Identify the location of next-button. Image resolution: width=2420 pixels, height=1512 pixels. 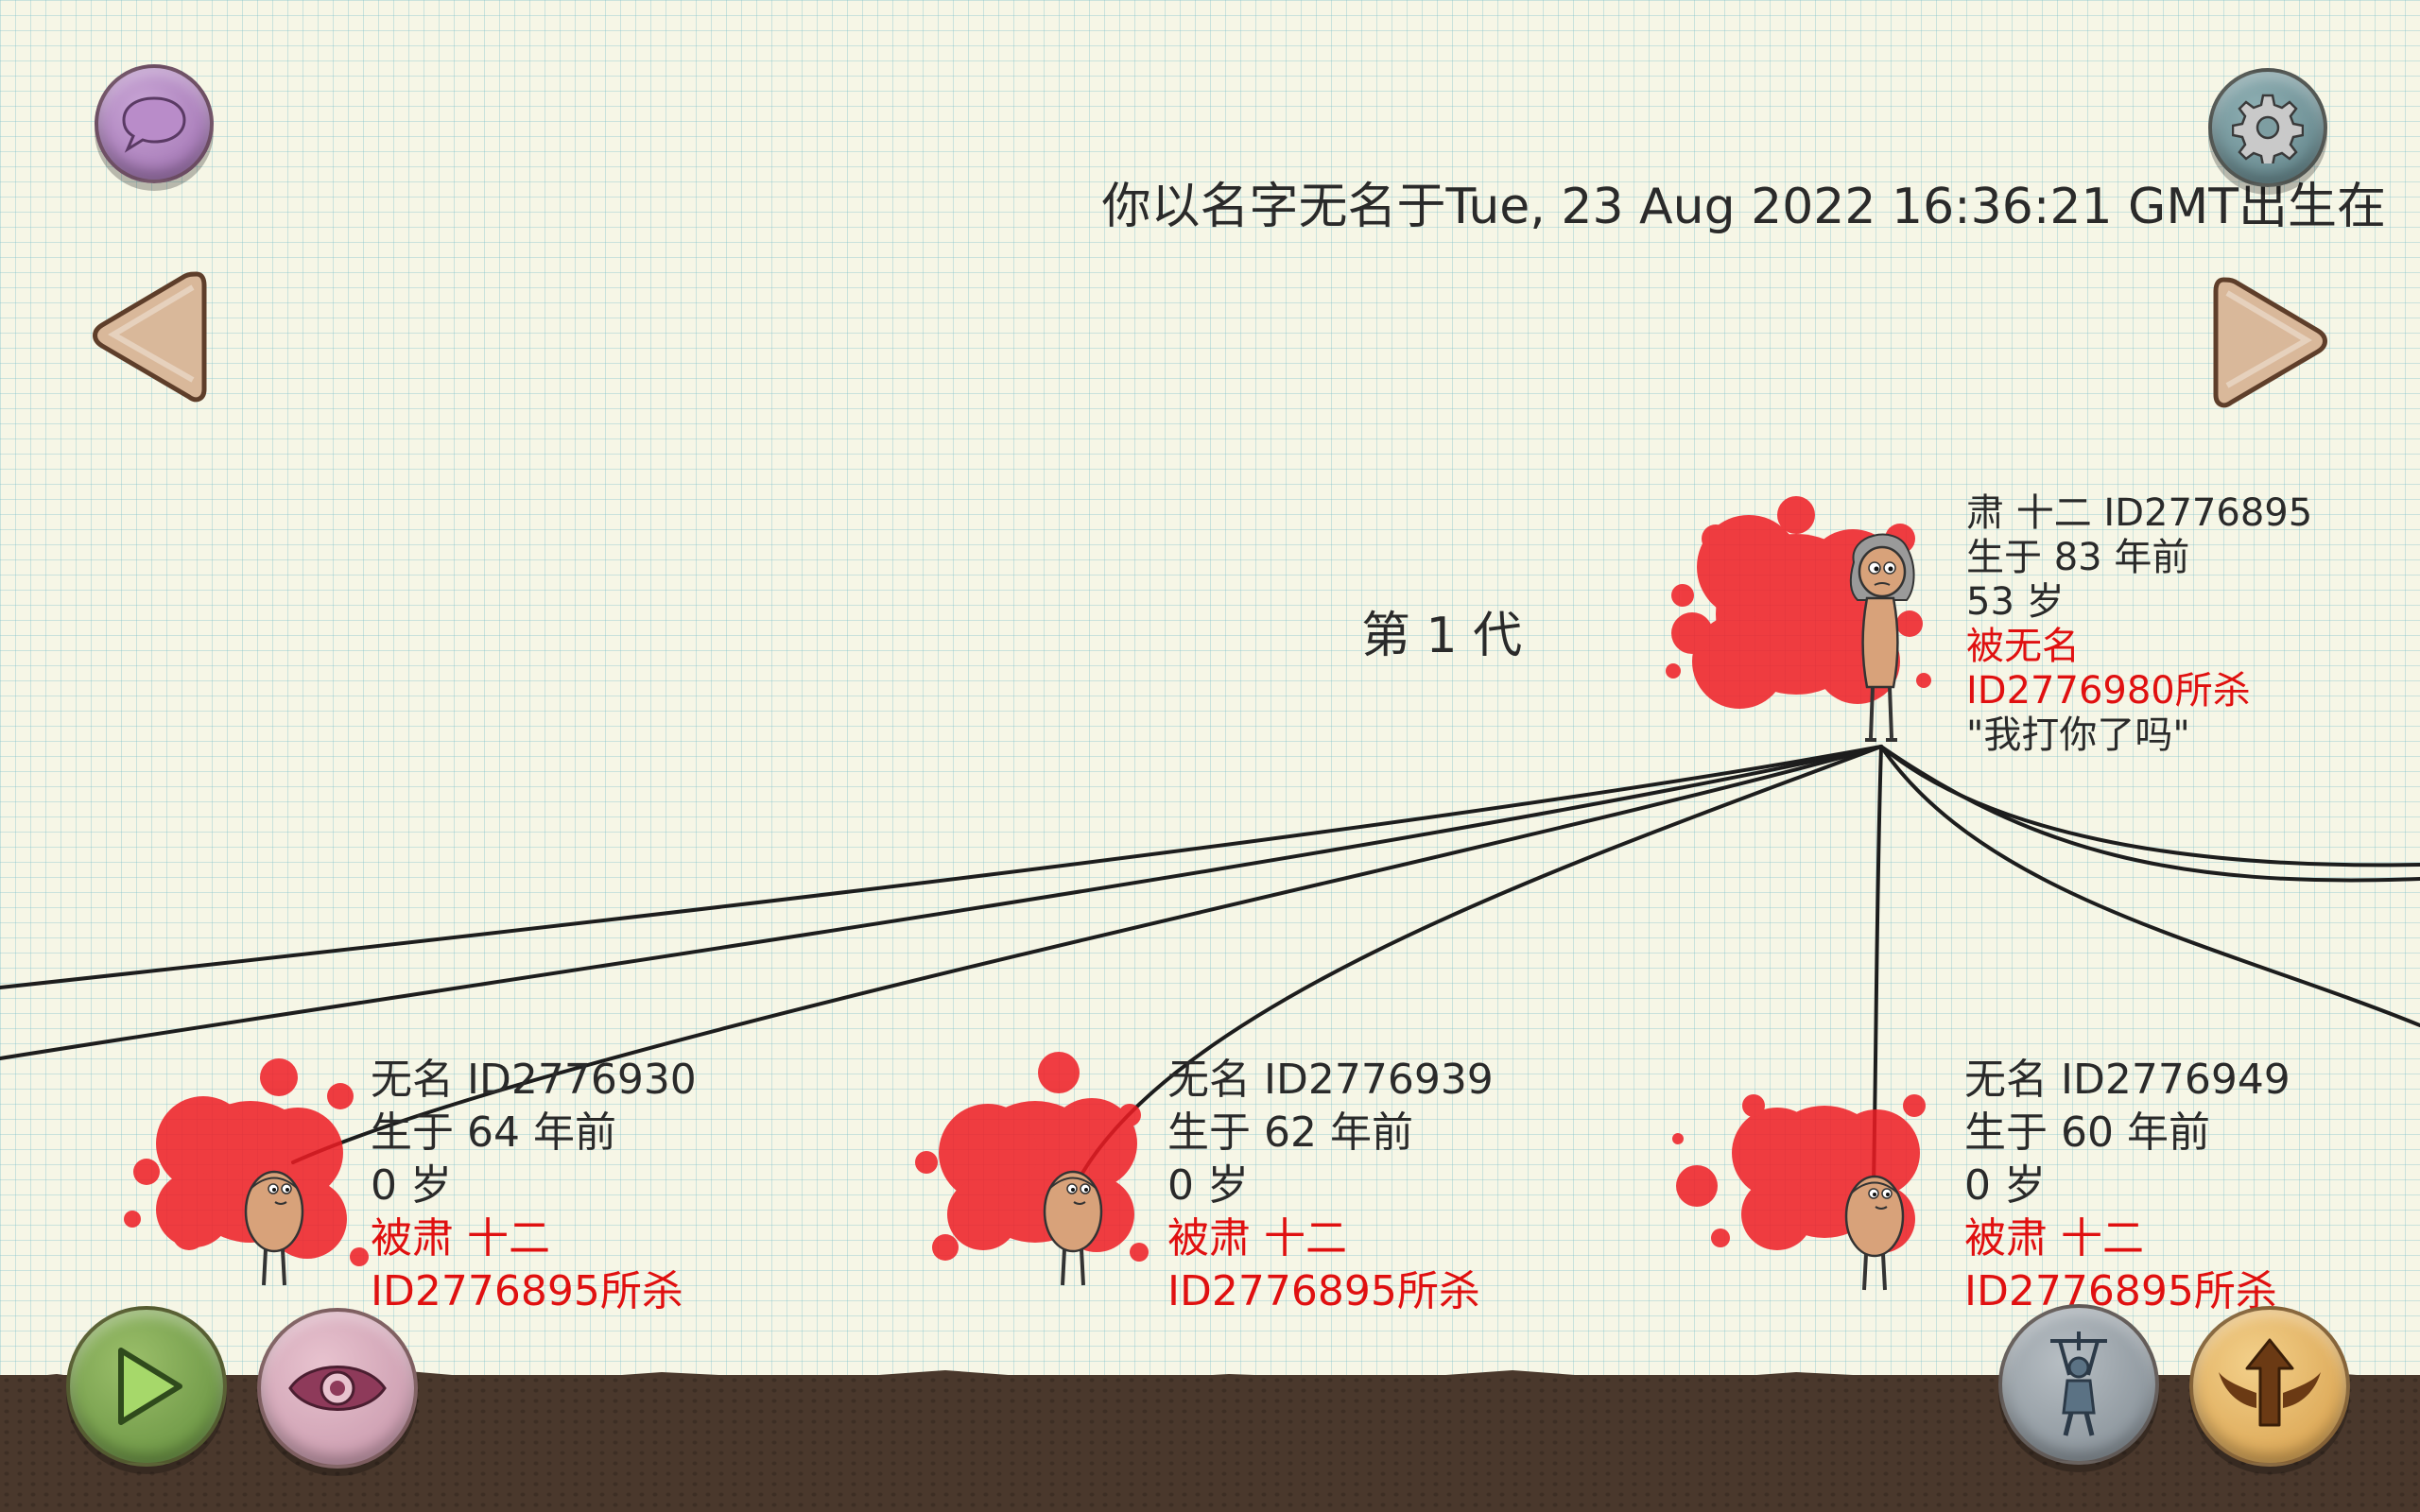
(2270, 344).